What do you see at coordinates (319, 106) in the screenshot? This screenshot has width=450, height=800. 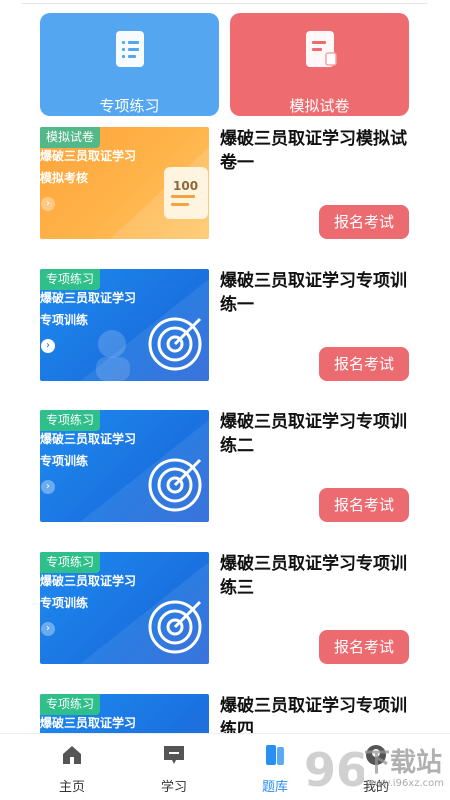 I see `mock-exam-label: 模拟试卷` at bounding box center [319, 106].